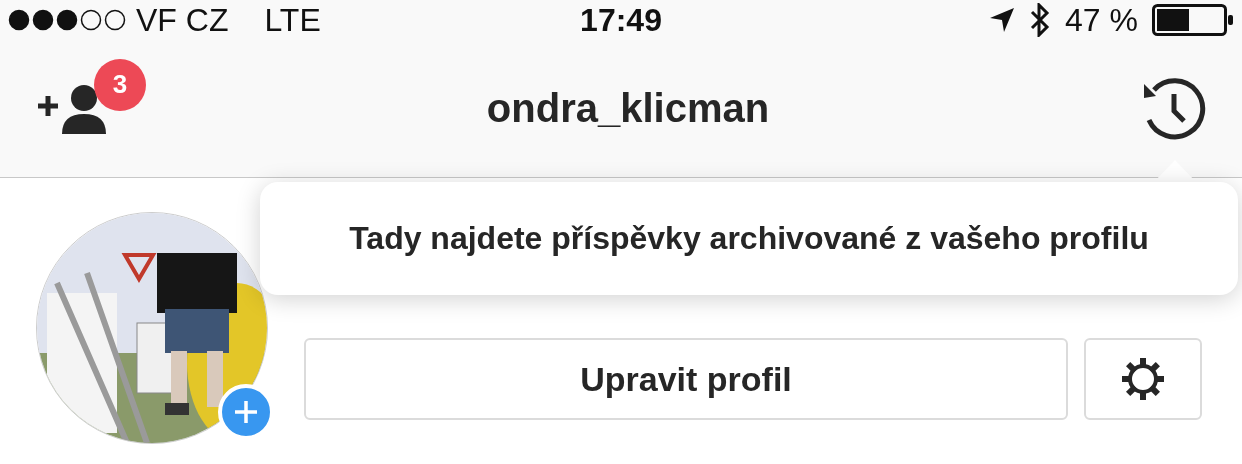 The image size is (1242, 464). Describe the element at coordinates (182, 20) in the screenshot. I see `carrier-name: VF CZ` at that location.